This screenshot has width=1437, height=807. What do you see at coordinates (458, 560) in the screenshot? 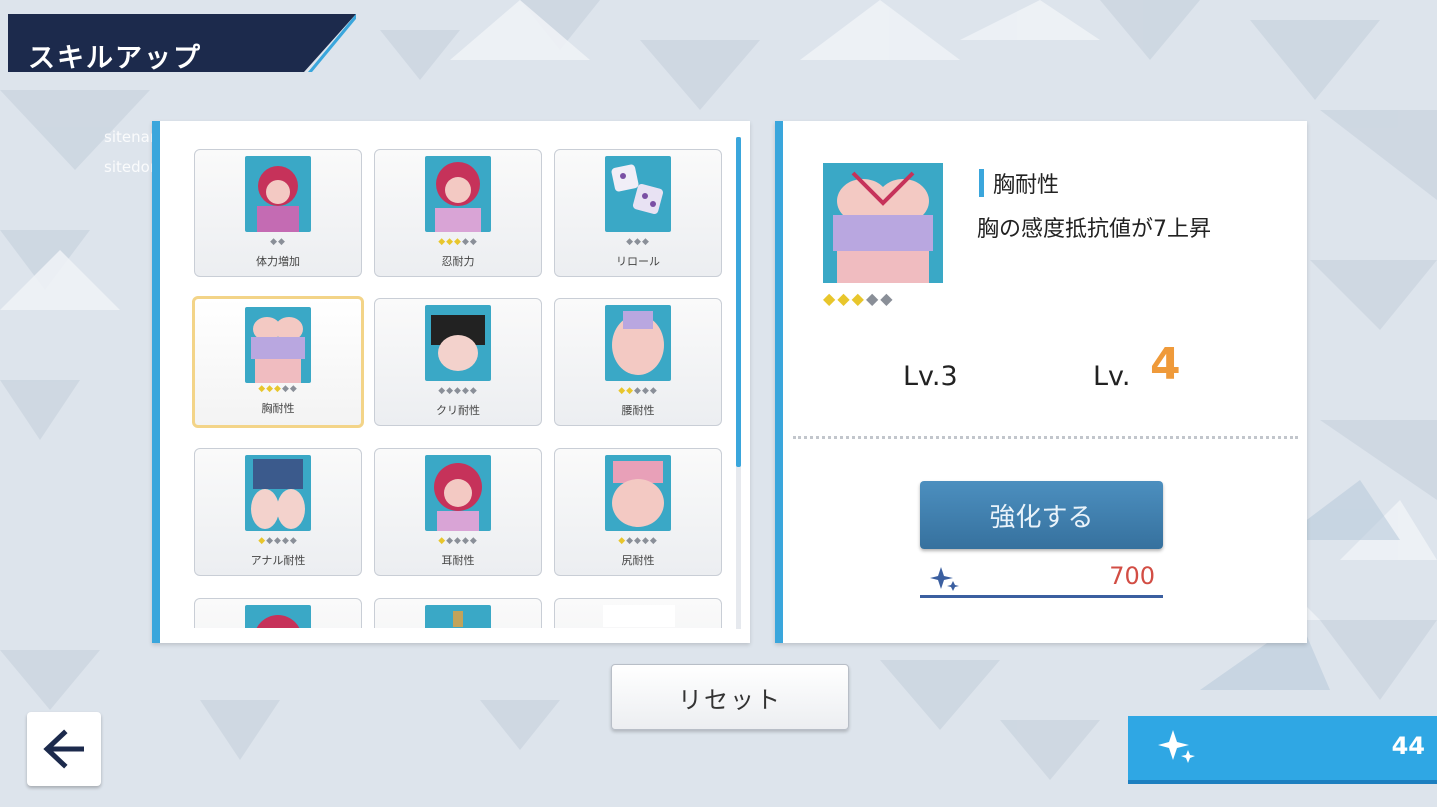
I see `skill-label: 耳耐性` at bounding box center [458, 560].